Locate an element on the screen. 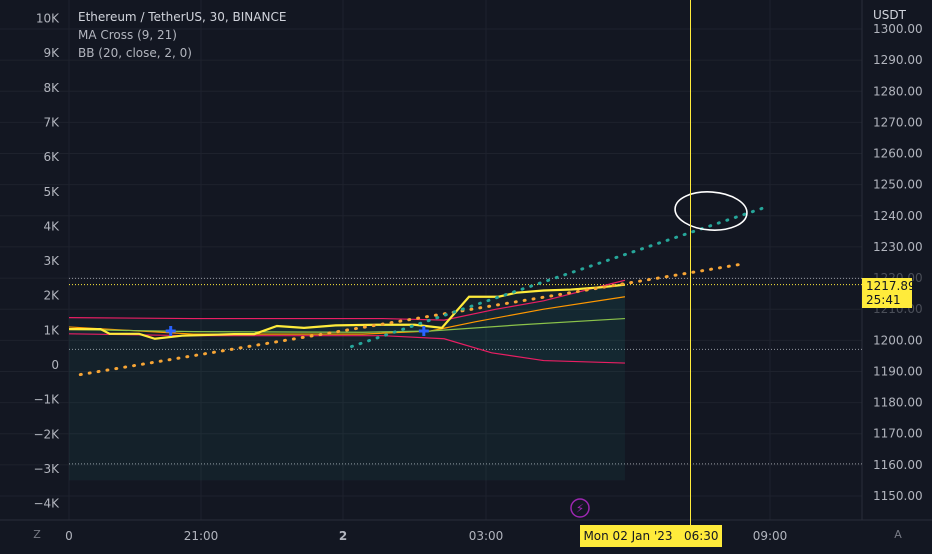 The height and width of the screenshot is (554, 932). crosshair-time-label: Mon 02 Jan '23 06:30 is located at coordinates (651, 536).